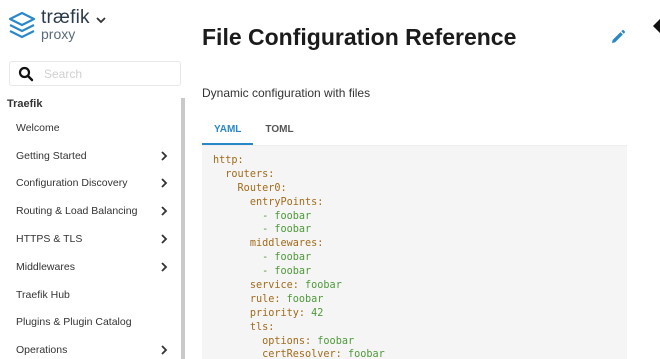  Describe the element at coordinates (22, 25) in the screenshot. I see `traefik-logo-icon` at that location.